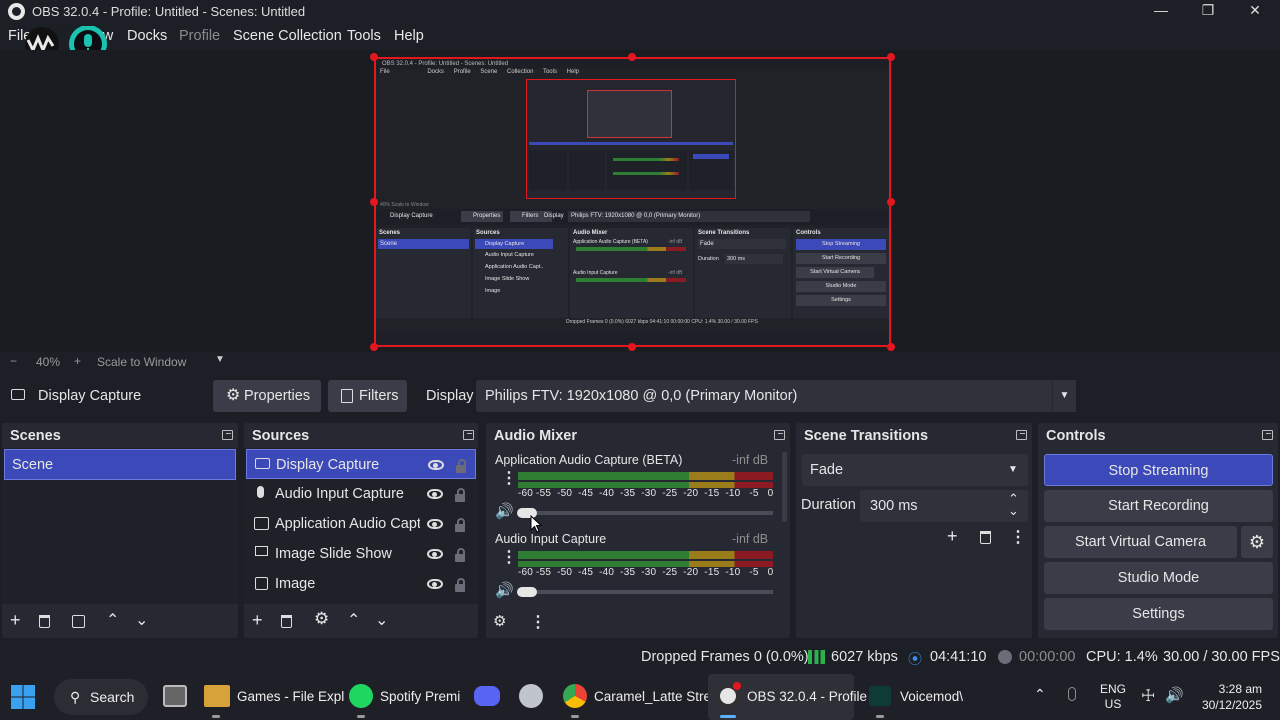 The width and height of the screenshot is (1280, 720). Describe the element at coordinates (538, 622) in the screenshot. I see `mixer-menu-icon: ⋮` at that location.